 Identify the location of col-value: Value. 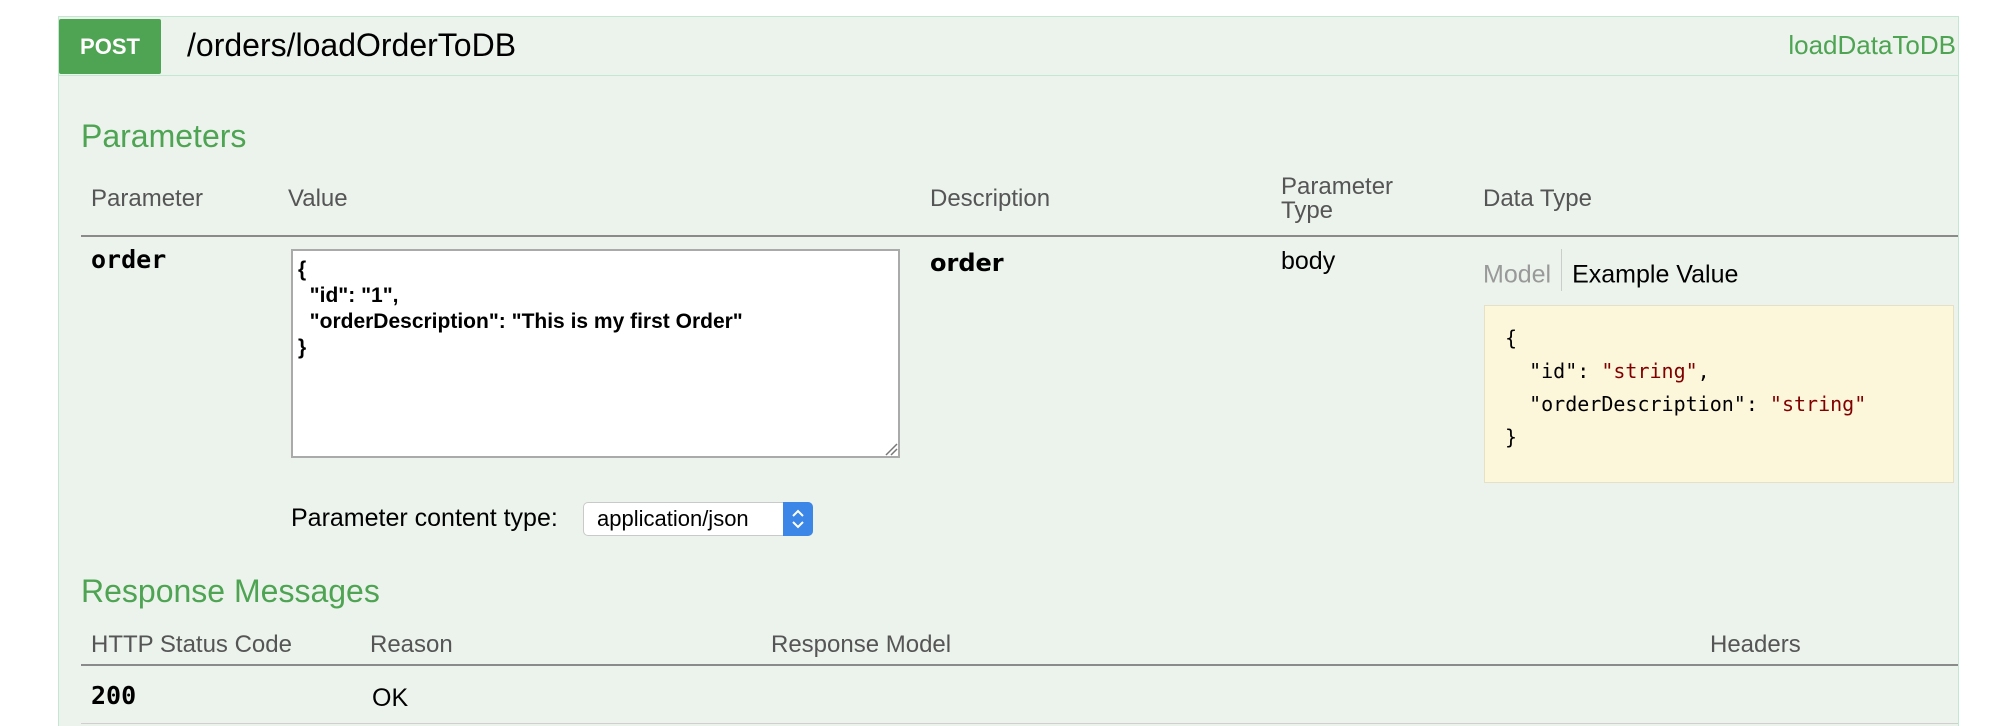
(318, 198).